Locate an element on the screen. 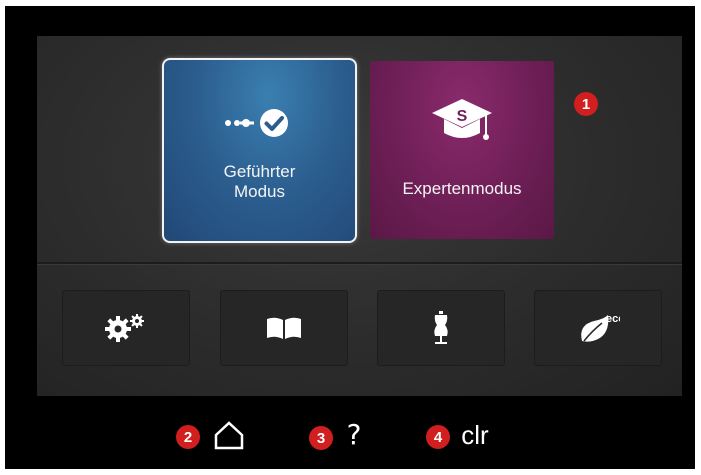 The image size is (701, 475). eco-label: eco is located at coordinates (613, 319).